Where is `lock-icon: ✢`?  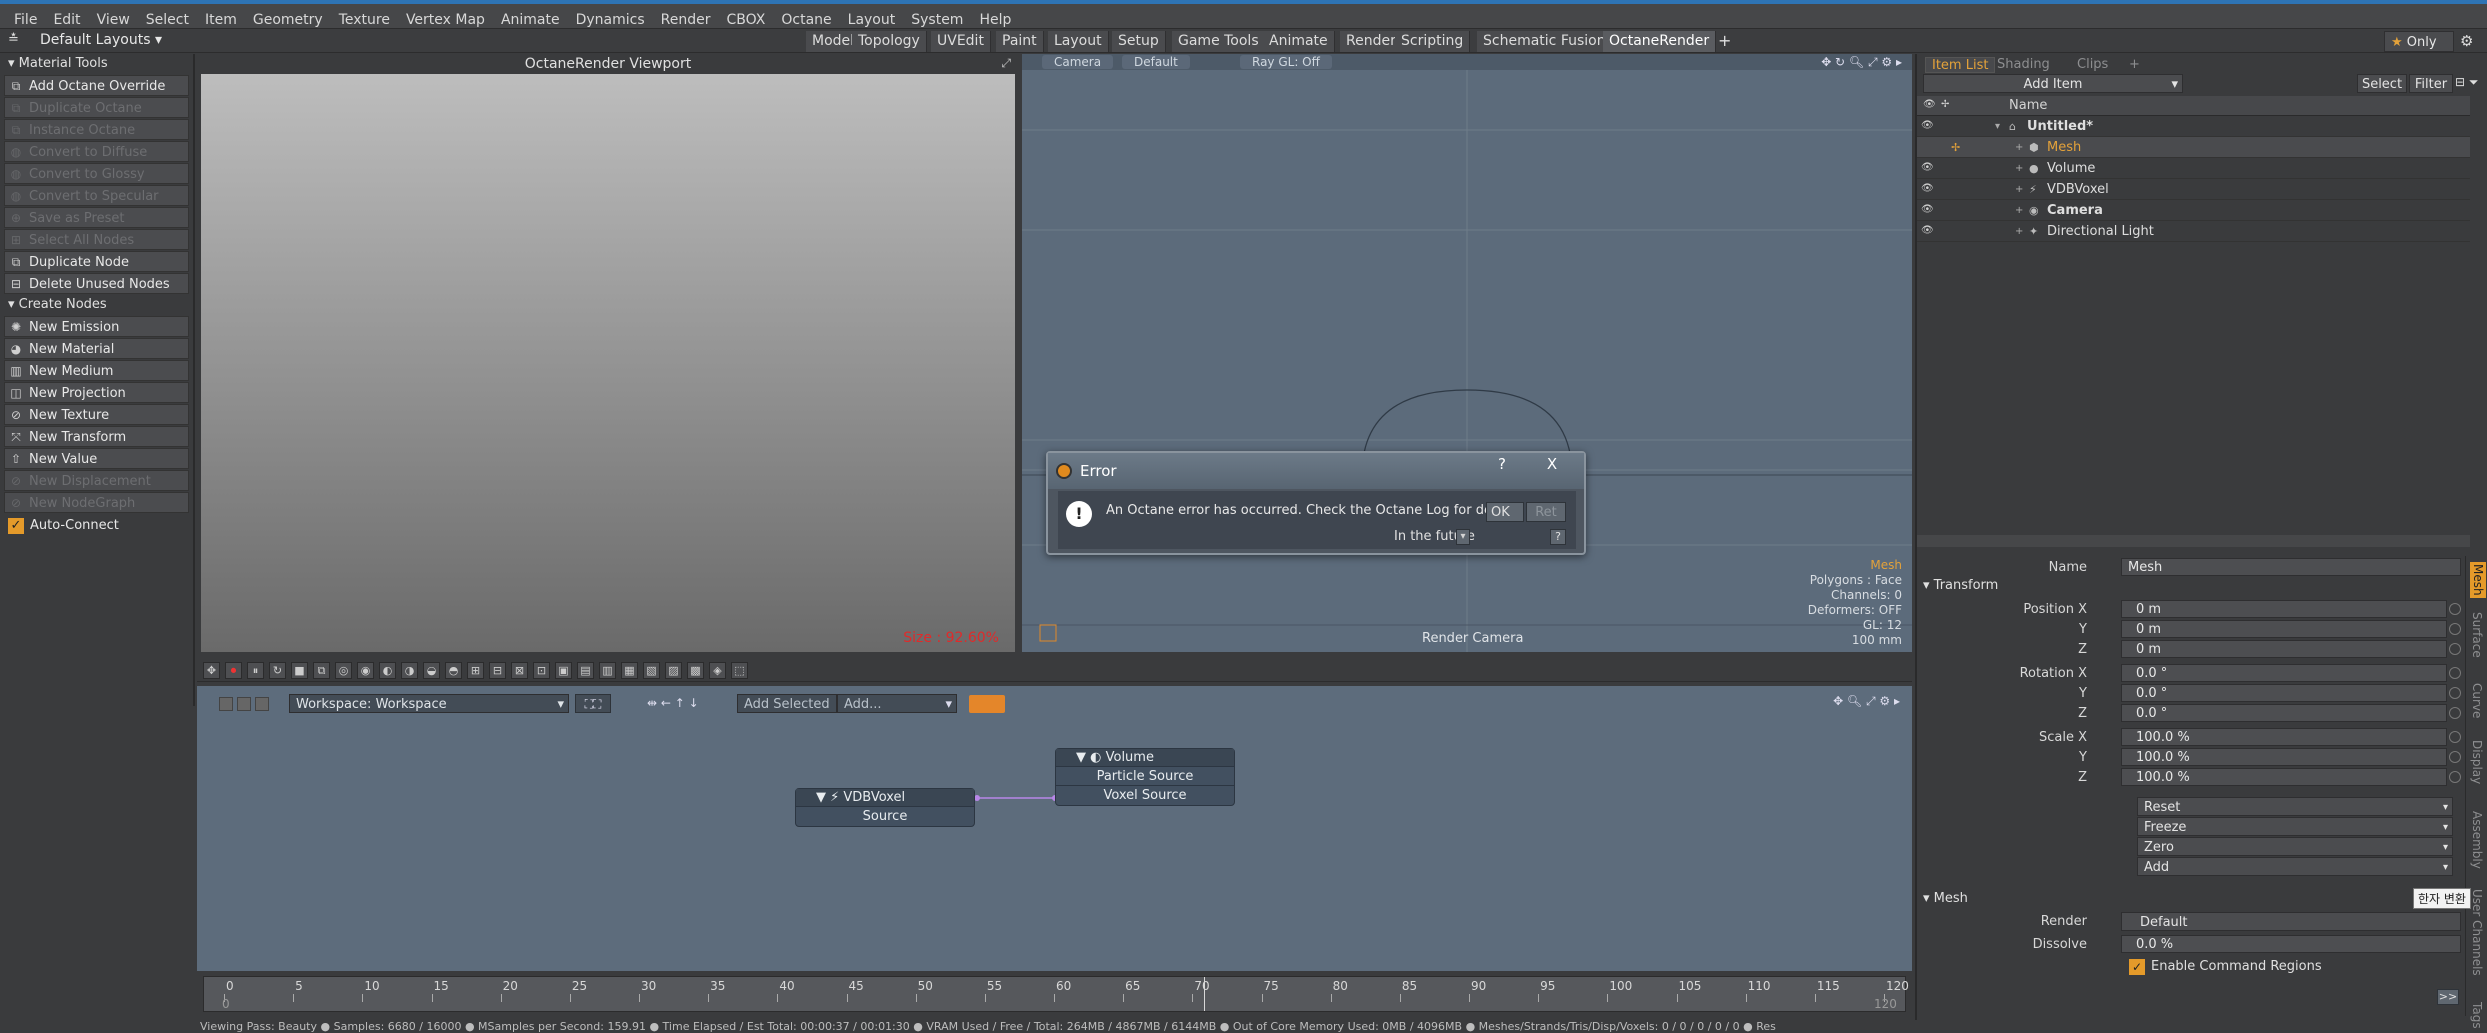
lock-icon: ✢ is located at coordinates (1955, 147).